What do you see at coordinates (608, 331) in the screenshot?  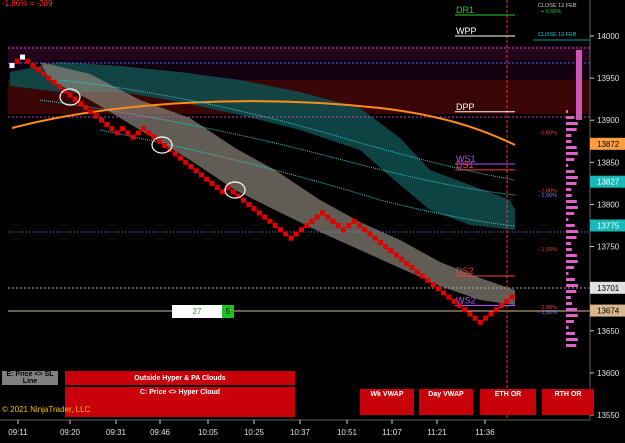 I see `y-tick-label: 13650` at bounding box center [608, 331].